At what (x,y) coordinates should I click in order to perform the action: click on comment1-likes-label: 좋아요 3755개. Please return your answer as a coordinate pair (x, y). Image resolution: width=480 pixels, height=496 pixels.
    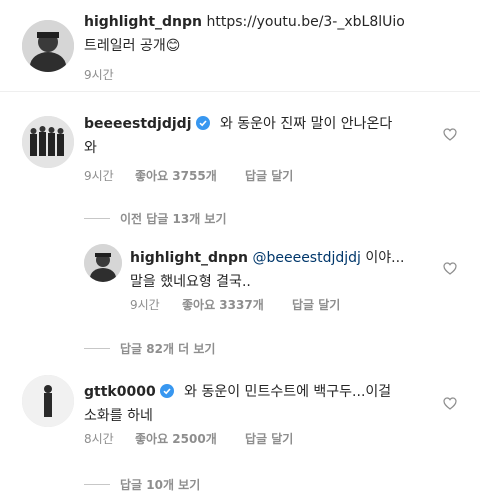
    Looking at the image, I should click on (176, 176).